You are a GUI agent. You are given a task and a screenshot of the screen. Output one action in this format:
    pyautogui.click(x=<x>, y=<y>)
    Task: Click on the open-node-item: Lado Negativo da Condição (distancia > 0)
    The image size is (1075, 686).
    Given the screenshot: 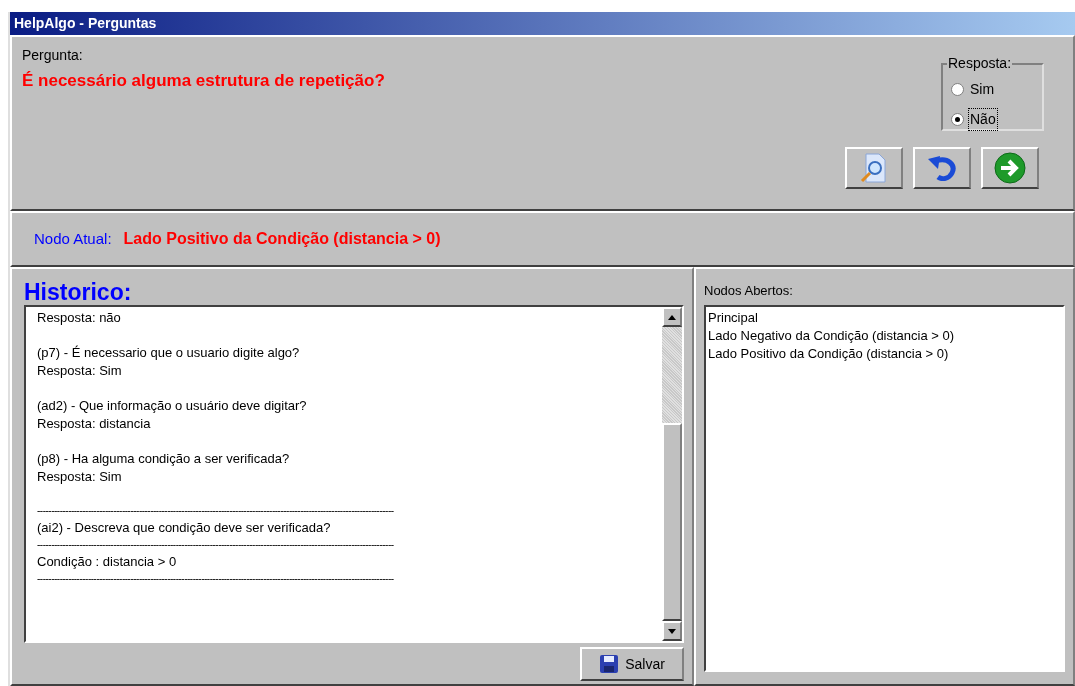 What is the action you would take?
    pyautogui.click(x=831, y=335)
    